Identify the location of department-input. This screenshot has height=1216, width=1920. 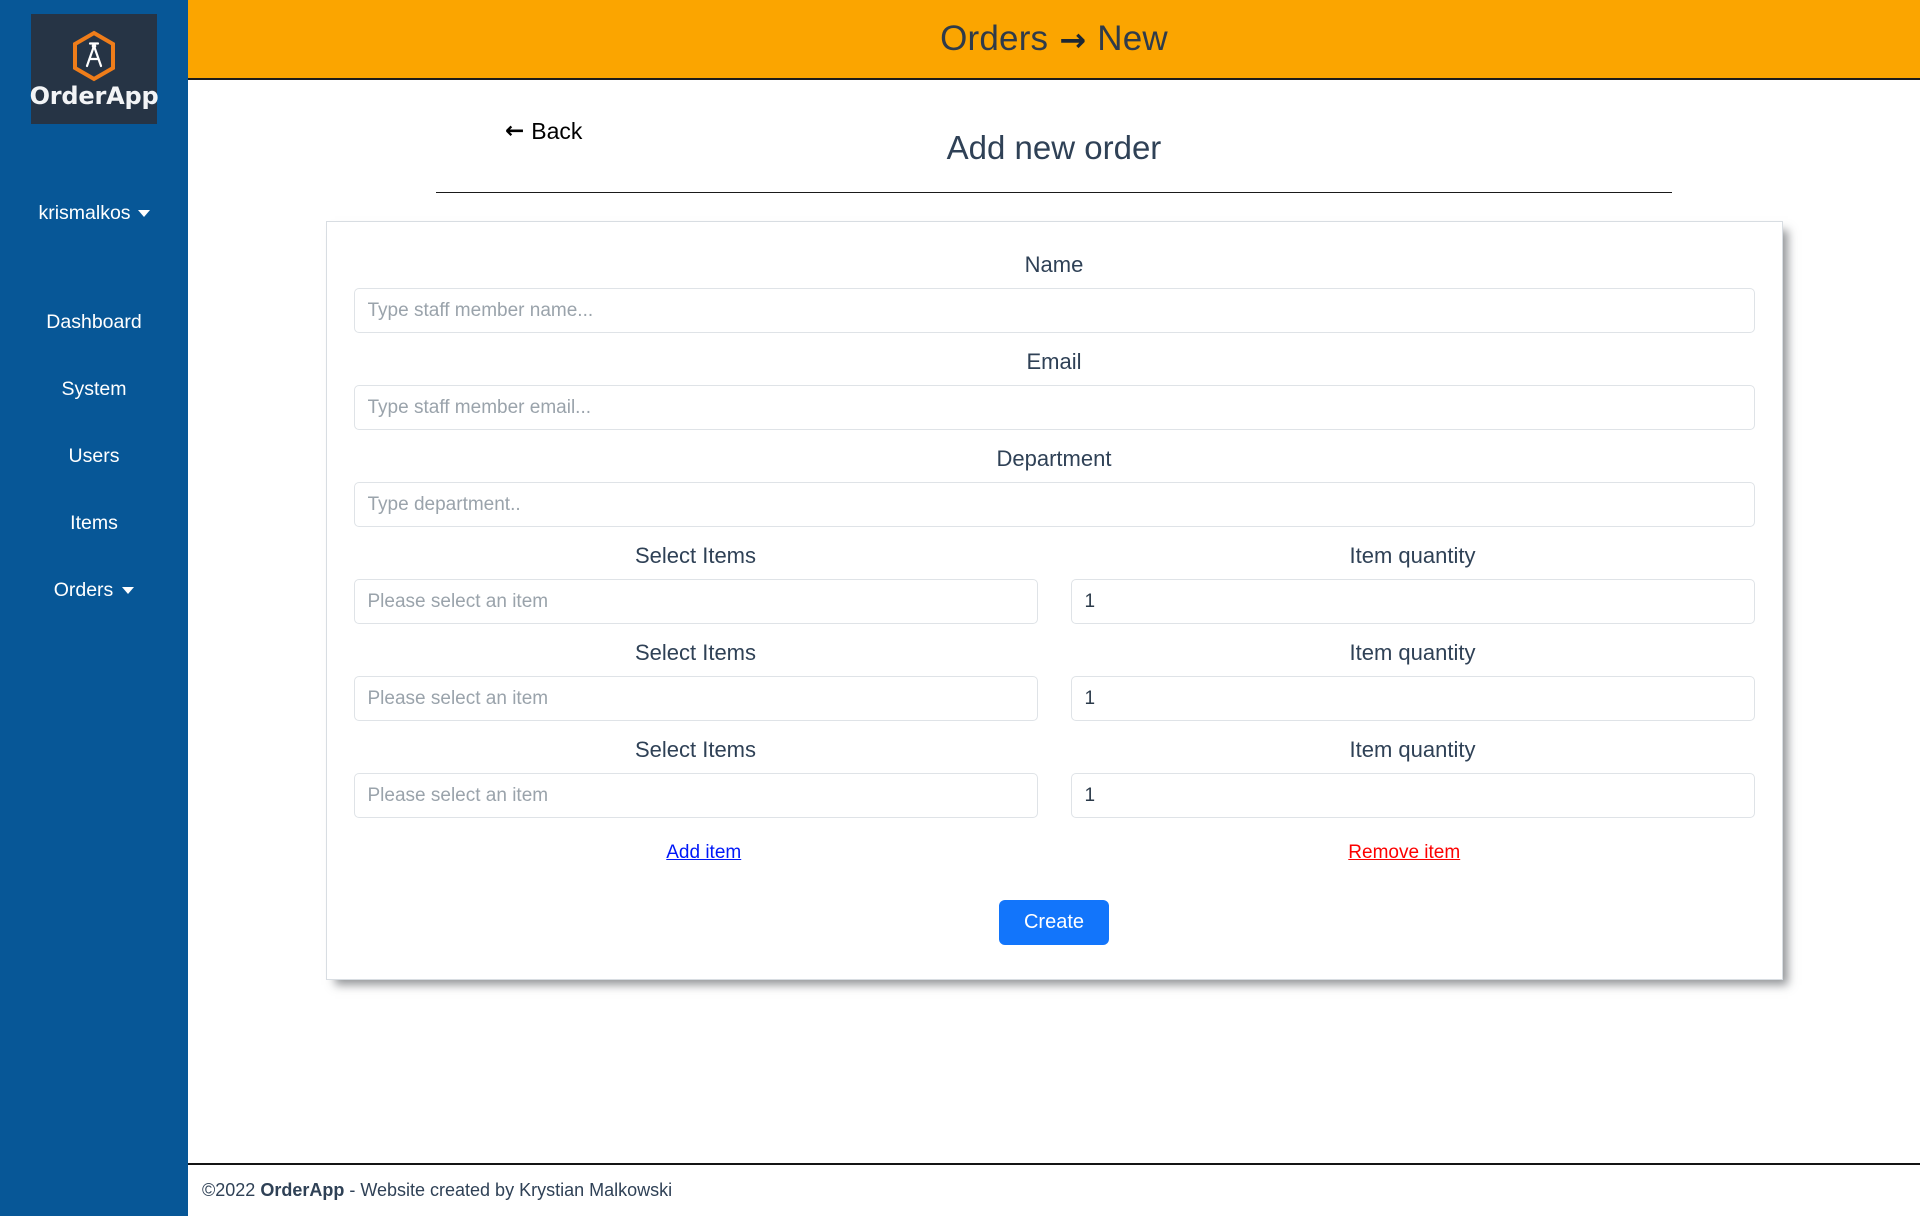
(1054, 504).